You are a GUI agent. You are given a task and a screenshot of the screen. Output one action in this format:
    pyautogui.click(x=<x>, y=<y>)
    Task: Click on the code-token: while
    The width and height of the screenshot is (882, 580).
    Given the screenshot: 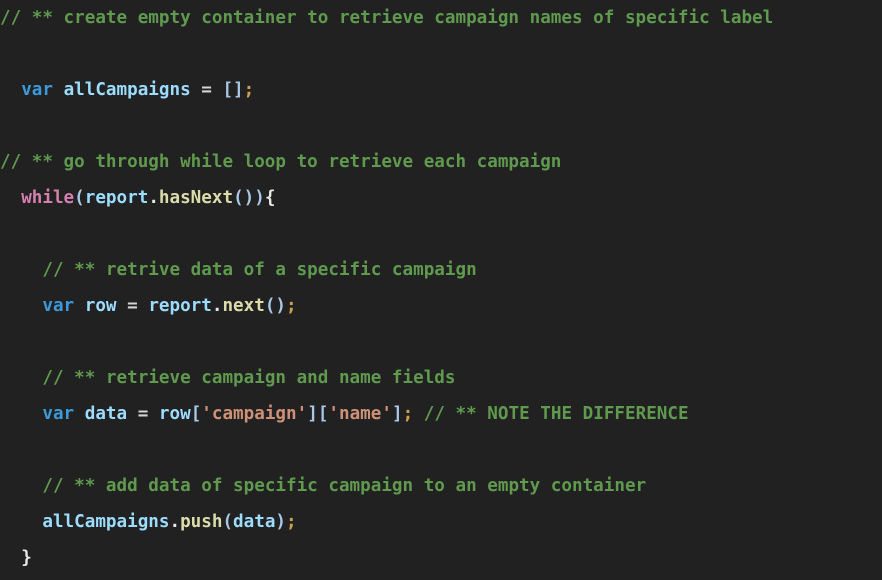 What is the action you would take?
    pyautogui.click(x=48, y=198)
    